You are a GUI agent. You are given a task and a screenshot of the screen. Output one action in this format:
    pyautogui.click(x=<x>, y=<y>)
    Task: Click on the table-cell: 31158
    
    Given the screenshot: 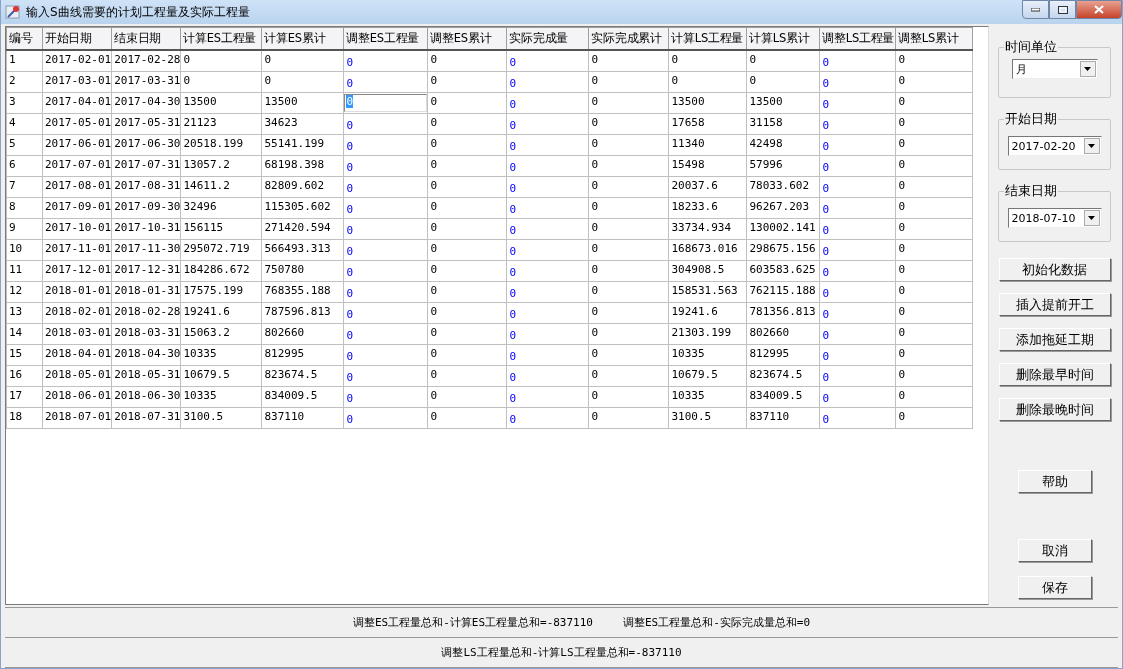 What is the action you would take?
    pyautogui.click(x=783, y=123)
    